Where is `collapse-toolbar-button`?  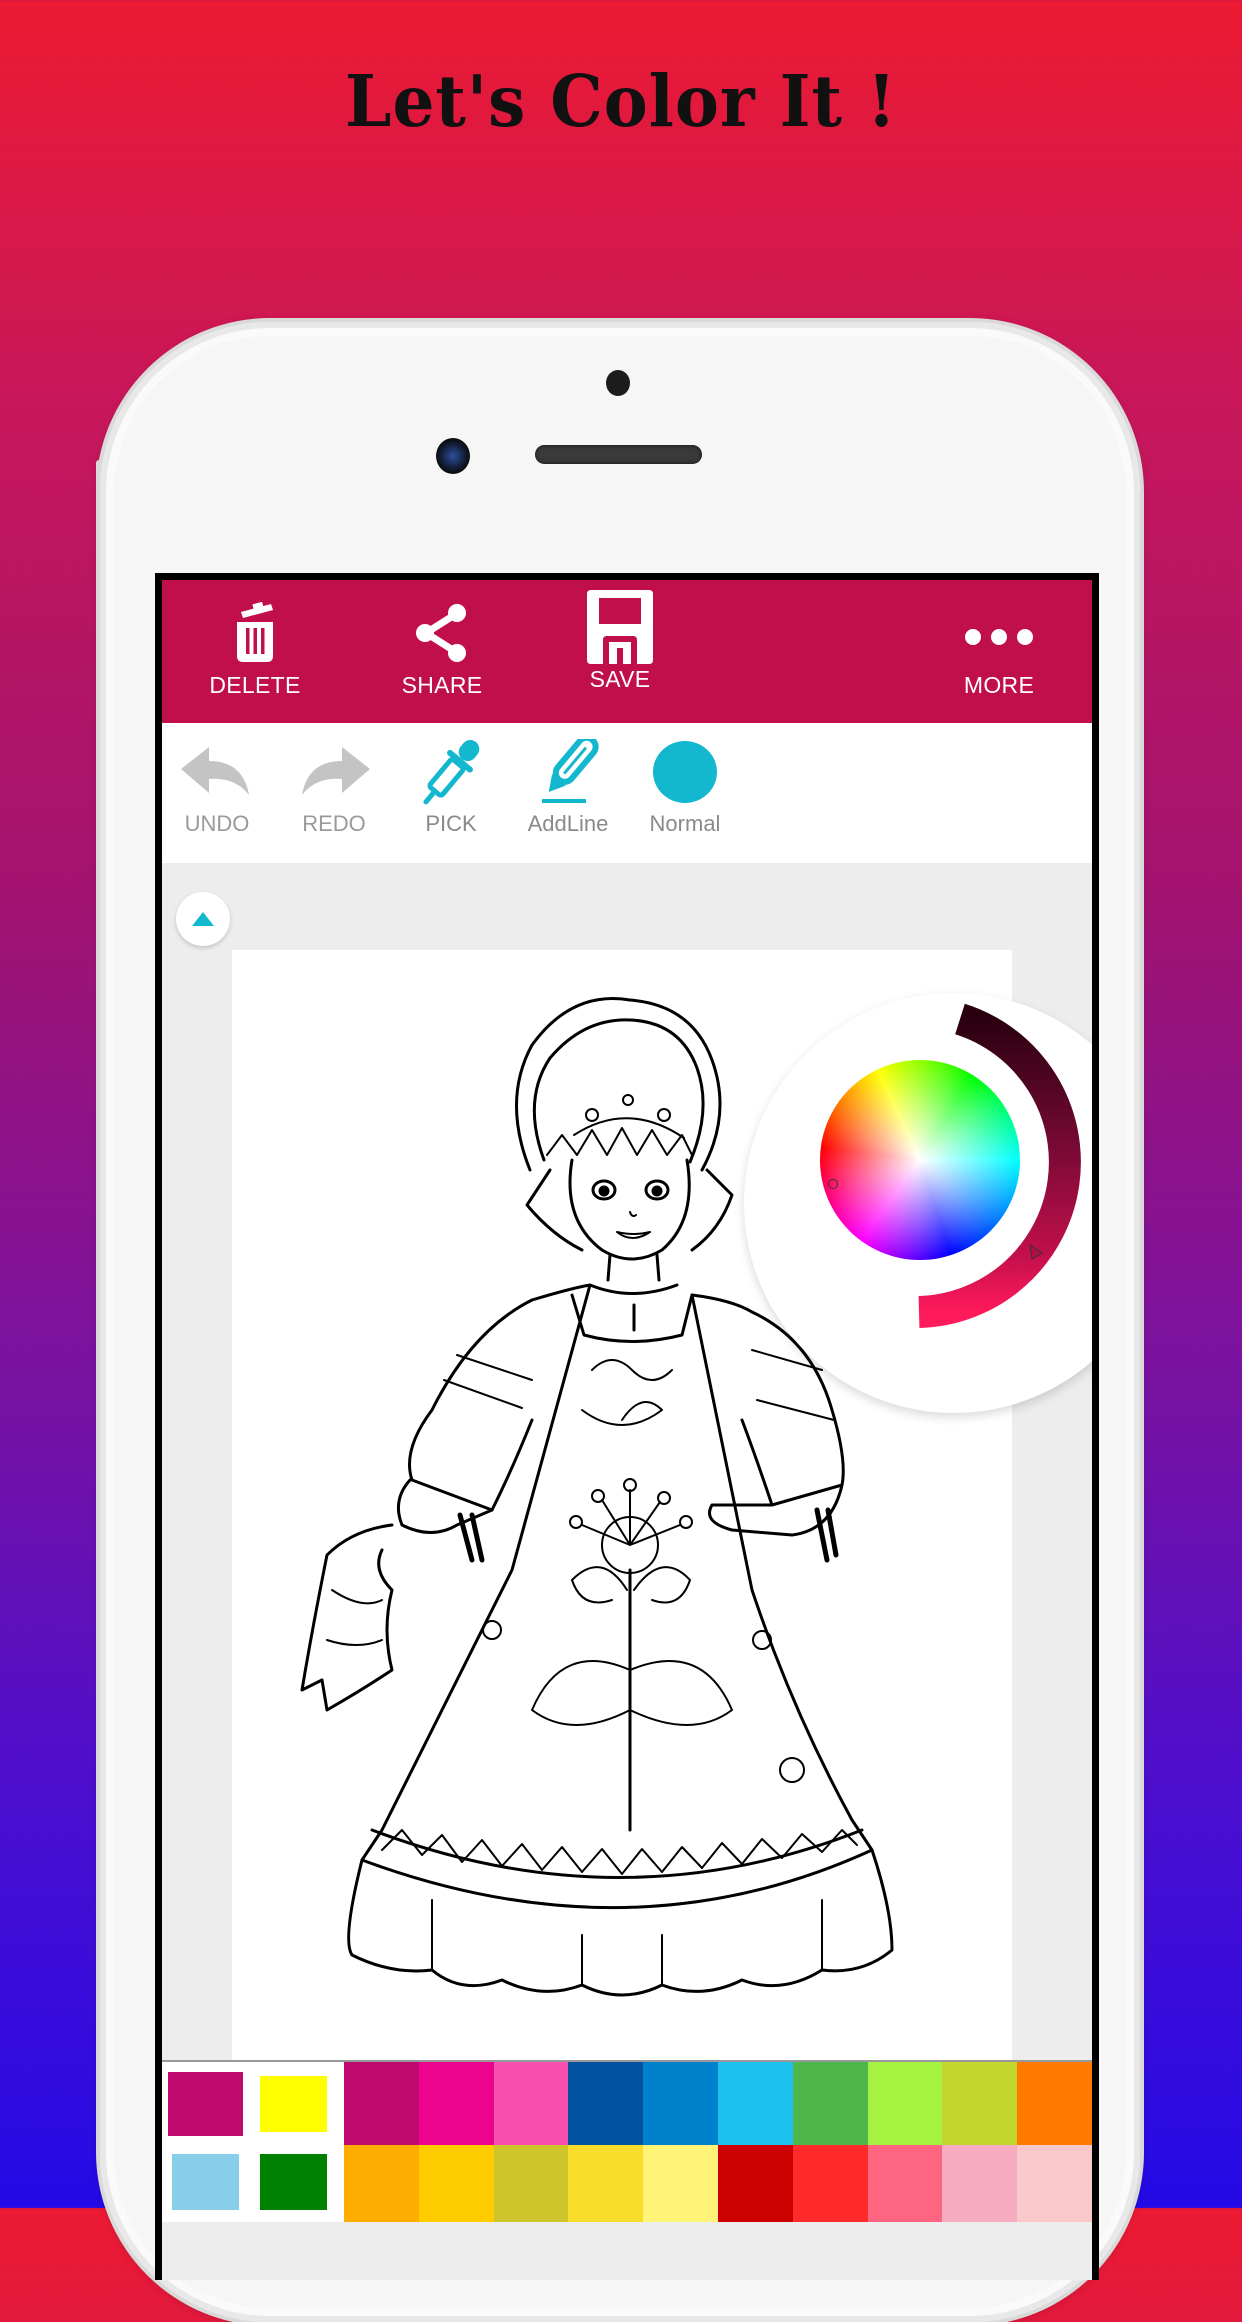 collapse-toolbar-button is located at coordinates (203, 919).